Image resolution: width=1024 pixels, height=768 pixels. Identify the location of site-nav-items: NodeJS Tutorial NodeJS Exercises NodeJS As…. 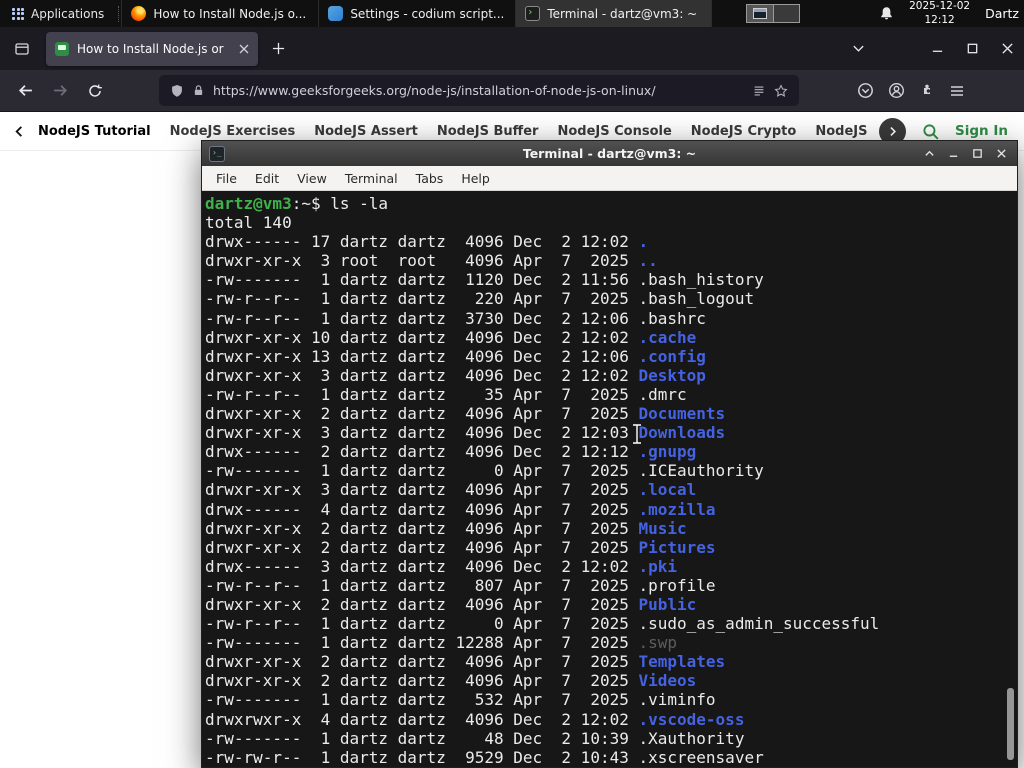
(454, 131).